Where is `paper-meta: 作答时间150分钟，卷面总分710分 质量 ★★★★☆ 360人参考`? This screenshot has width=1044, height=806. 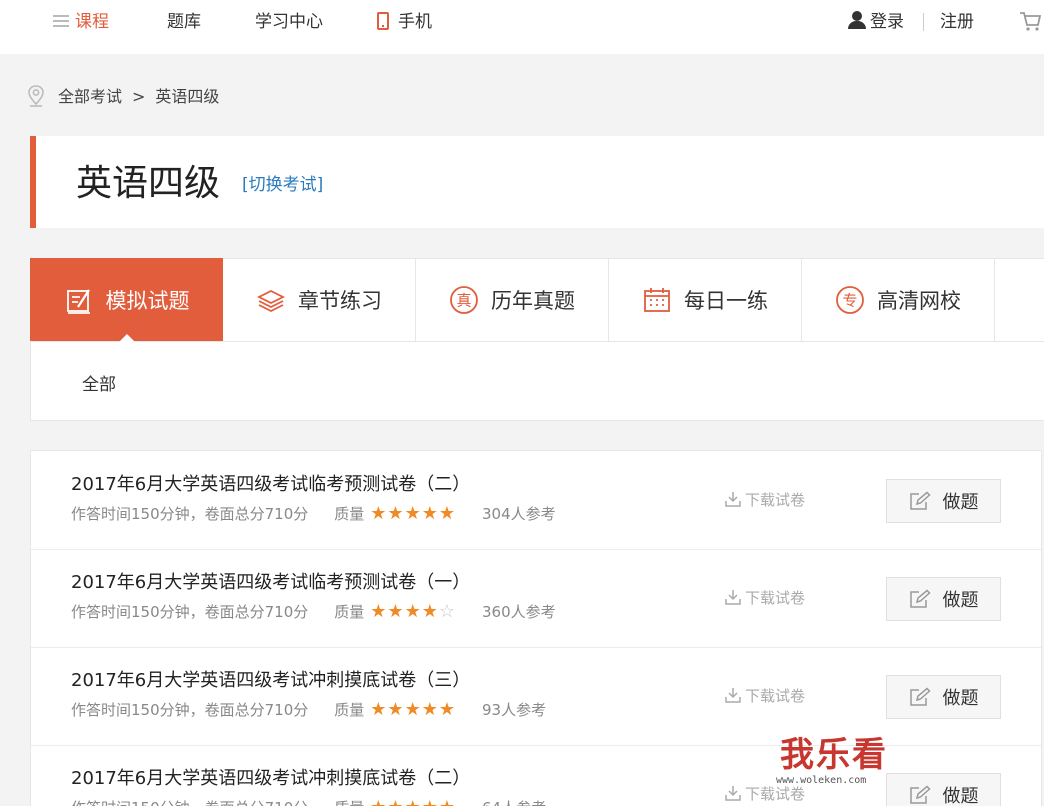 paper-meta: 作答时间150分钟，卷面总分710分 质量 ★★★★☆ 360人参考 is located at coordinates (313, 612).